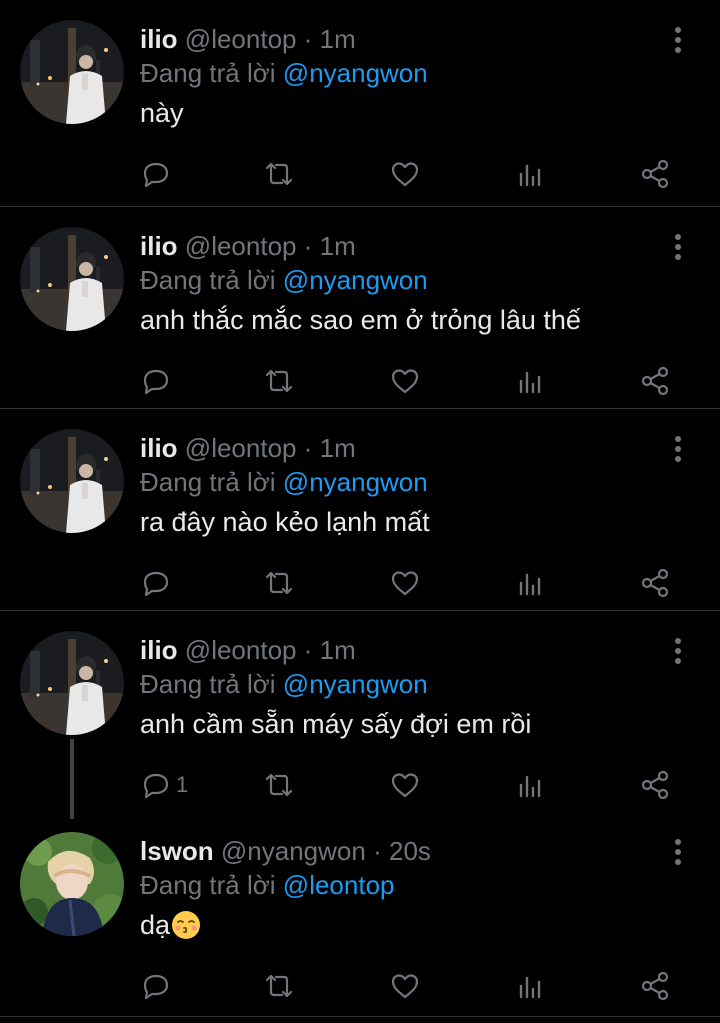 Image resolution: width=720 pixels, height=1023 pixels. Describe the element at coordinates (360, 785) in the screenshot. I see `action-bar: 1` at that location.